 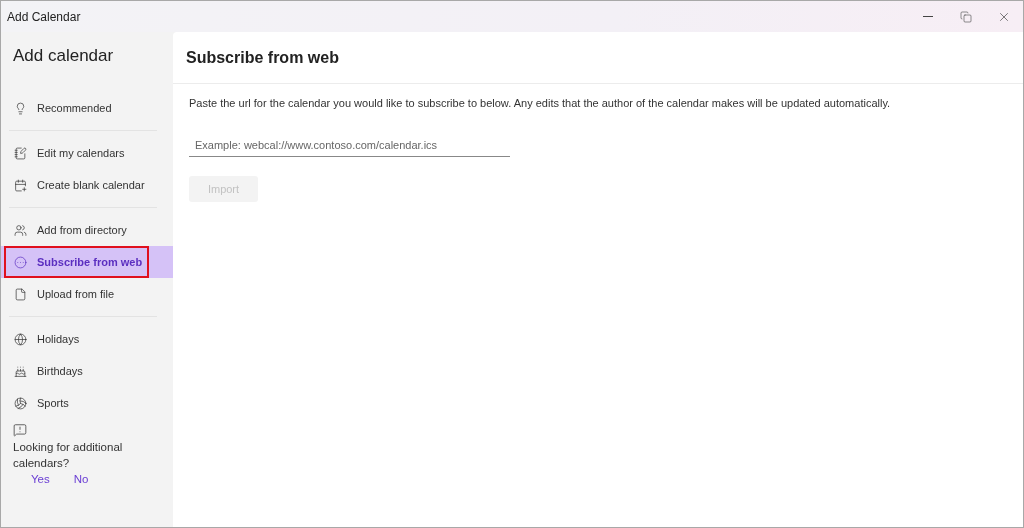 I want to click on sidebar-item-label: Holidays, so click(x=58, y=339).